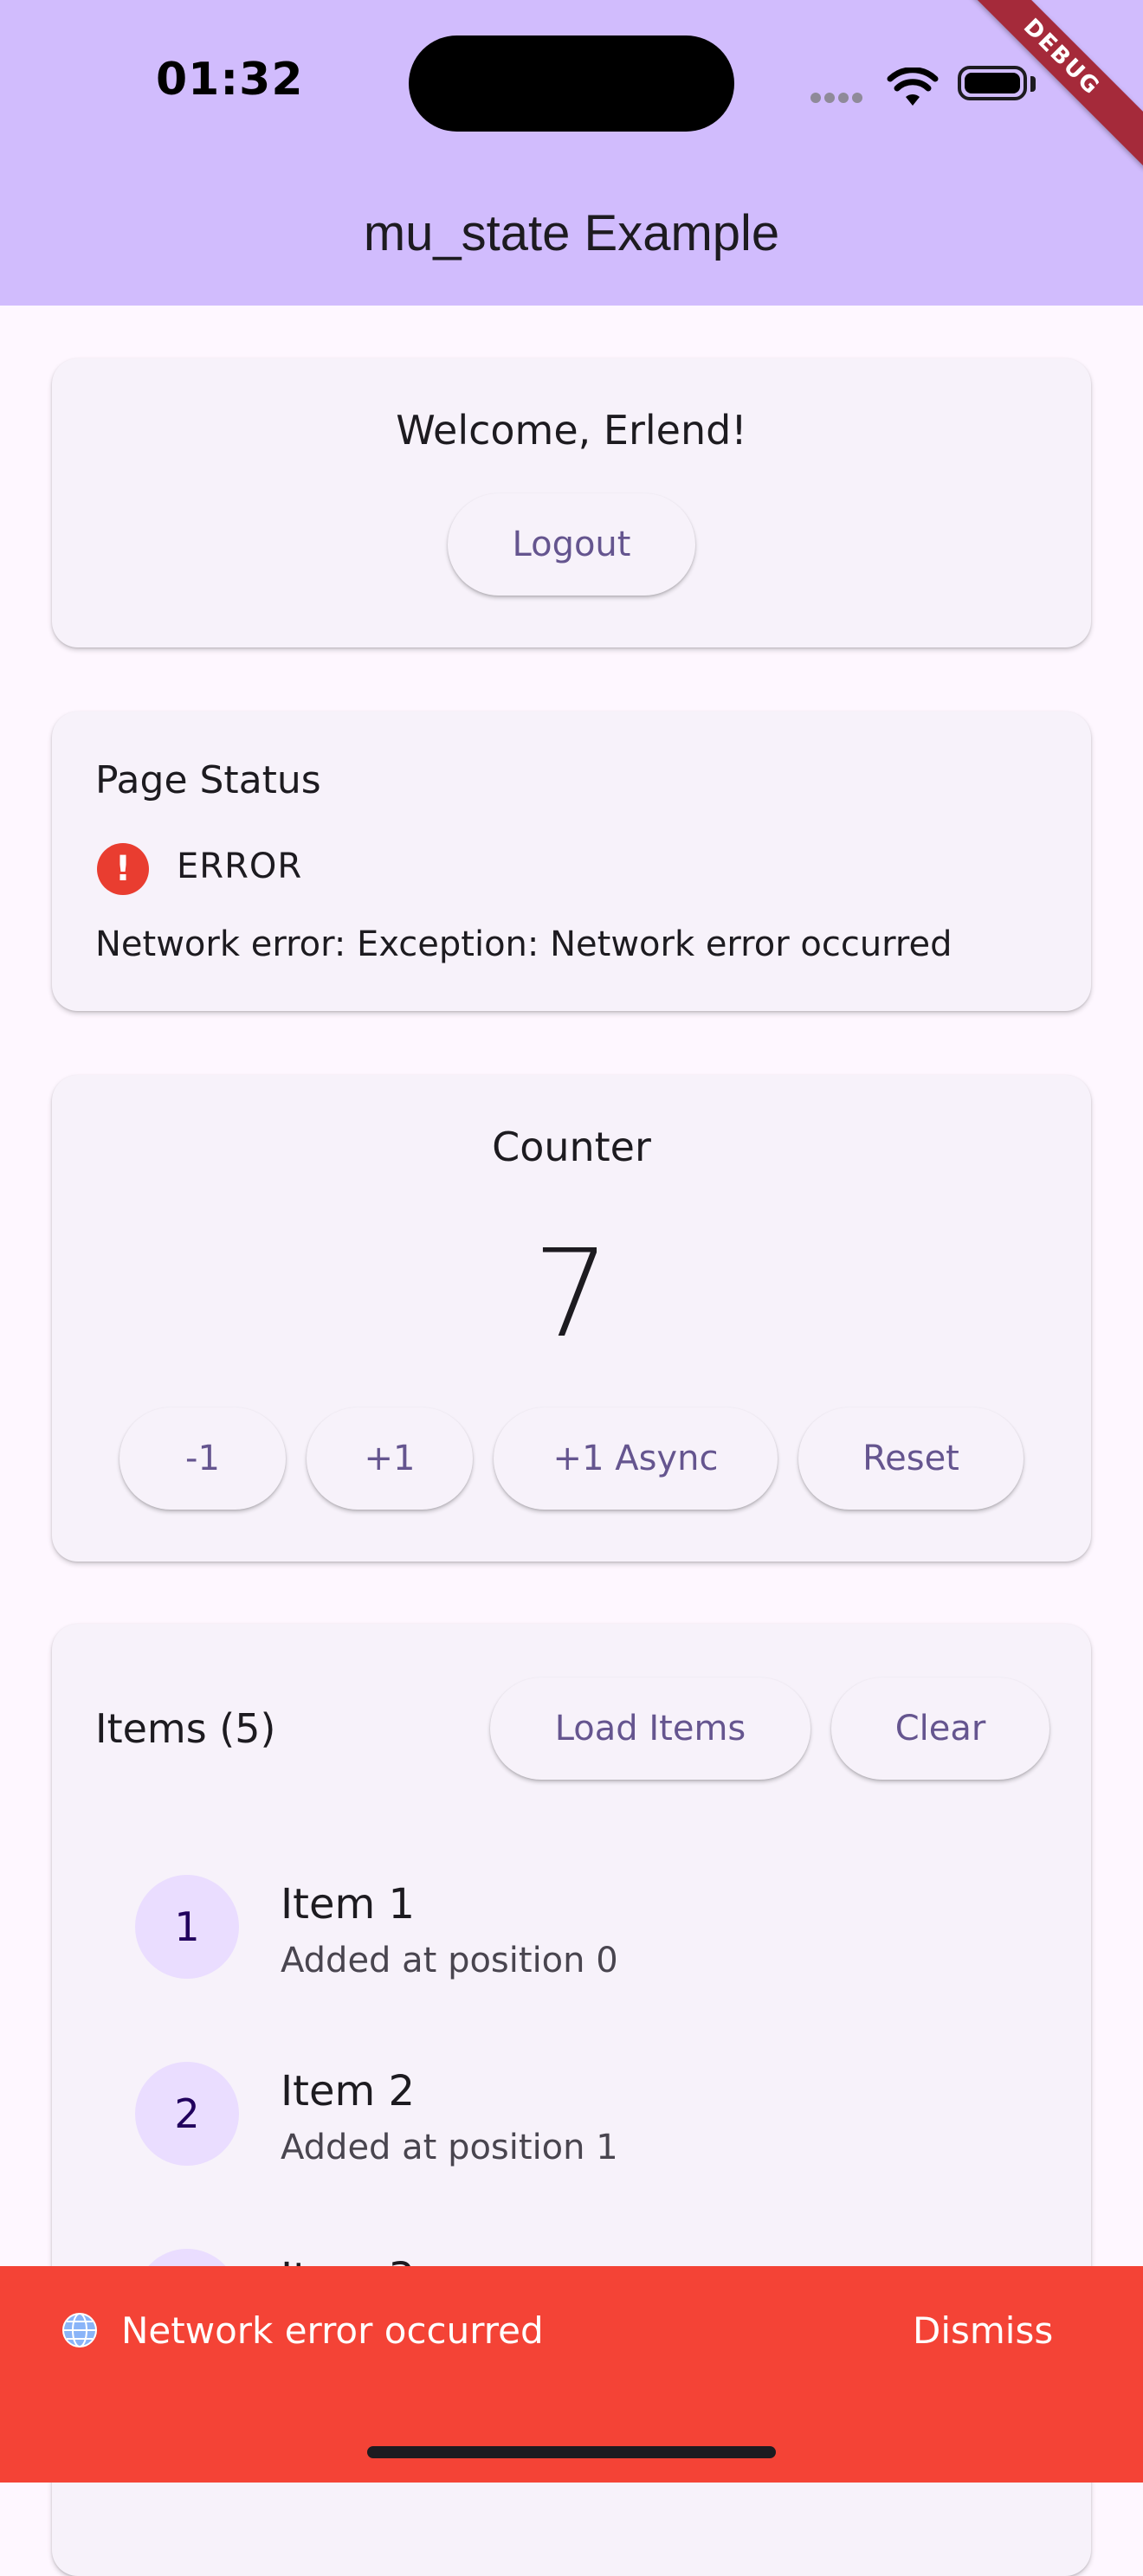  Describe the element at coordinates (203, 1458) in the screenshot. I see `decrement-button: -1` at that location.